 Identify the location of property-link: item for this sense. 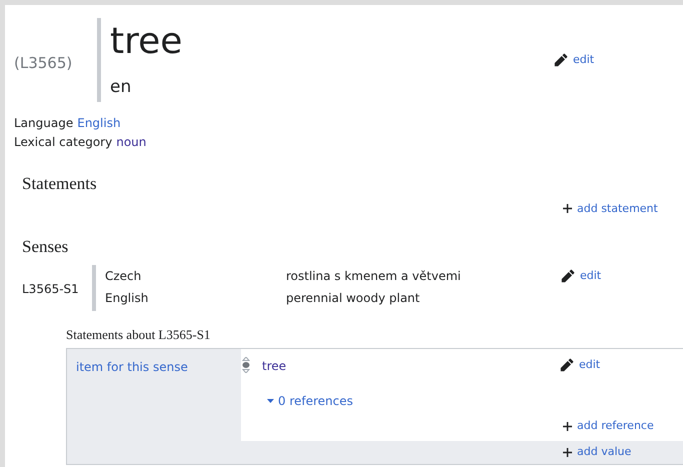
(154, 395).